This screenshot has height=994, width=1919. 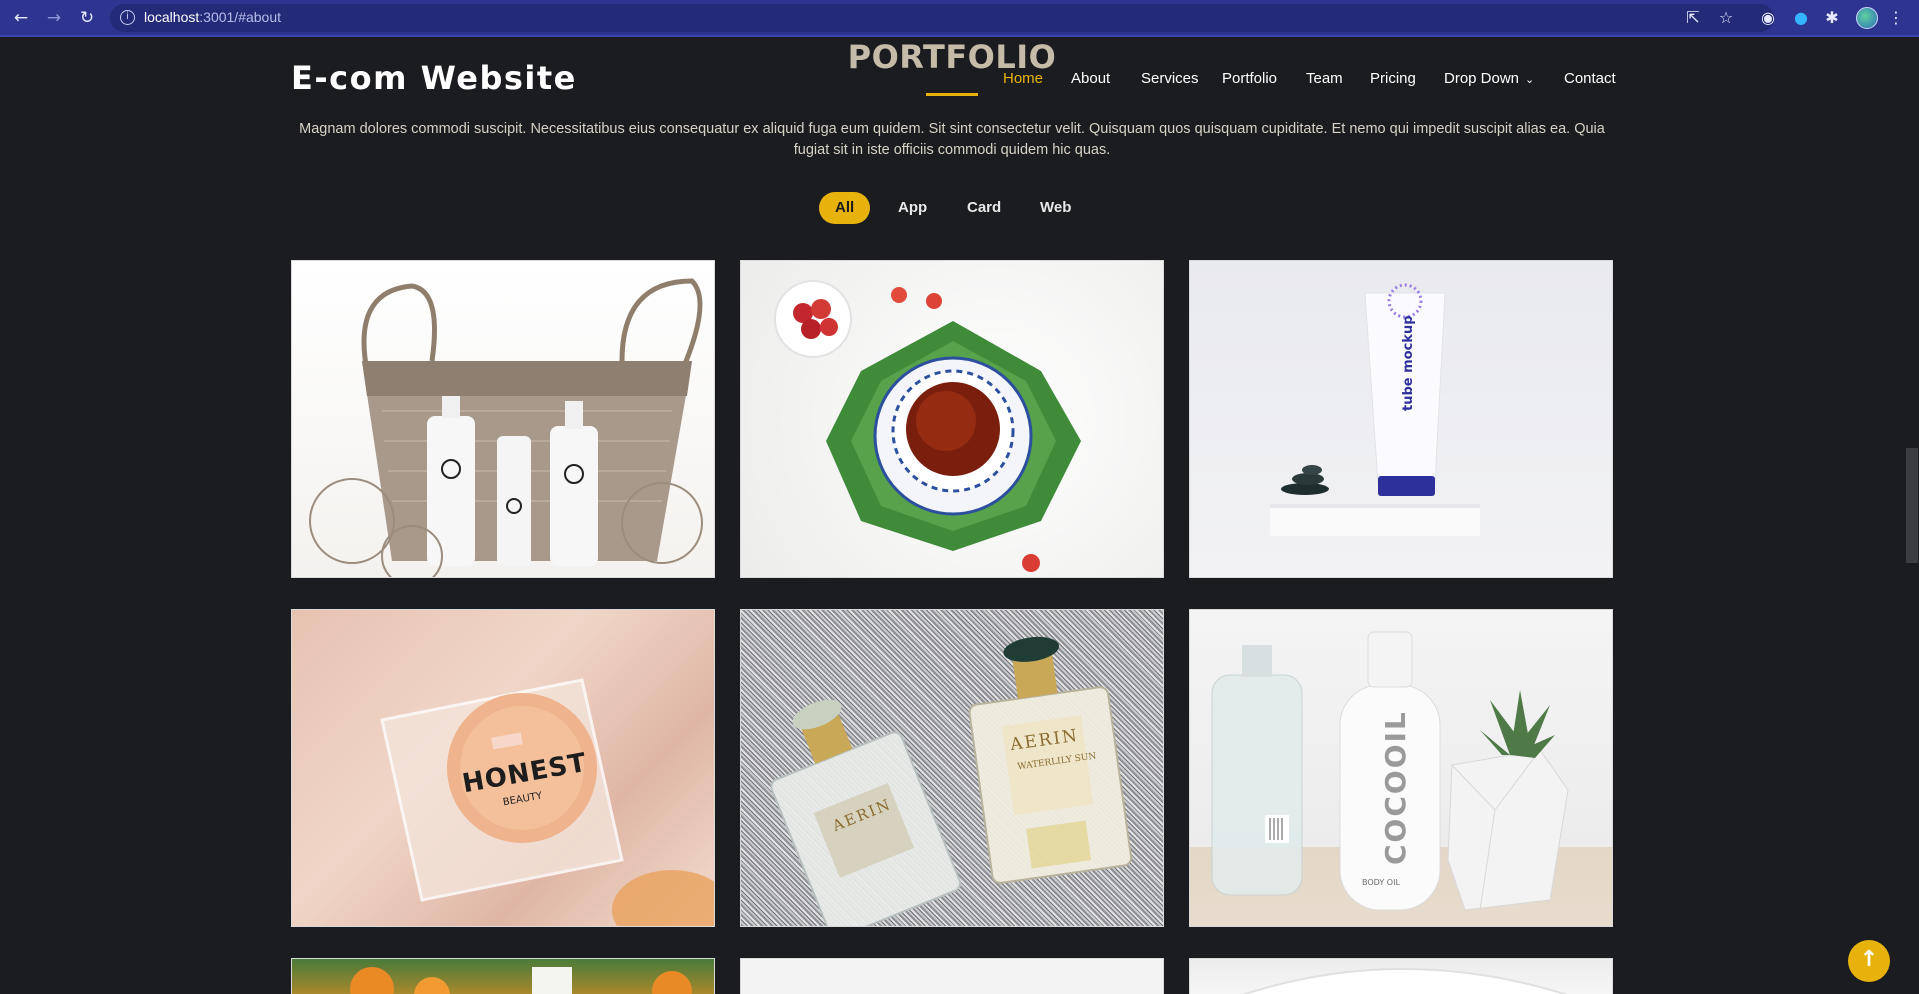 What do you see at coordinates (951, 781) in the screenshot?
I see `aerin-perfume-image: AERIN AERIN WATERLILY SUN` at bounding box center [951, 781].